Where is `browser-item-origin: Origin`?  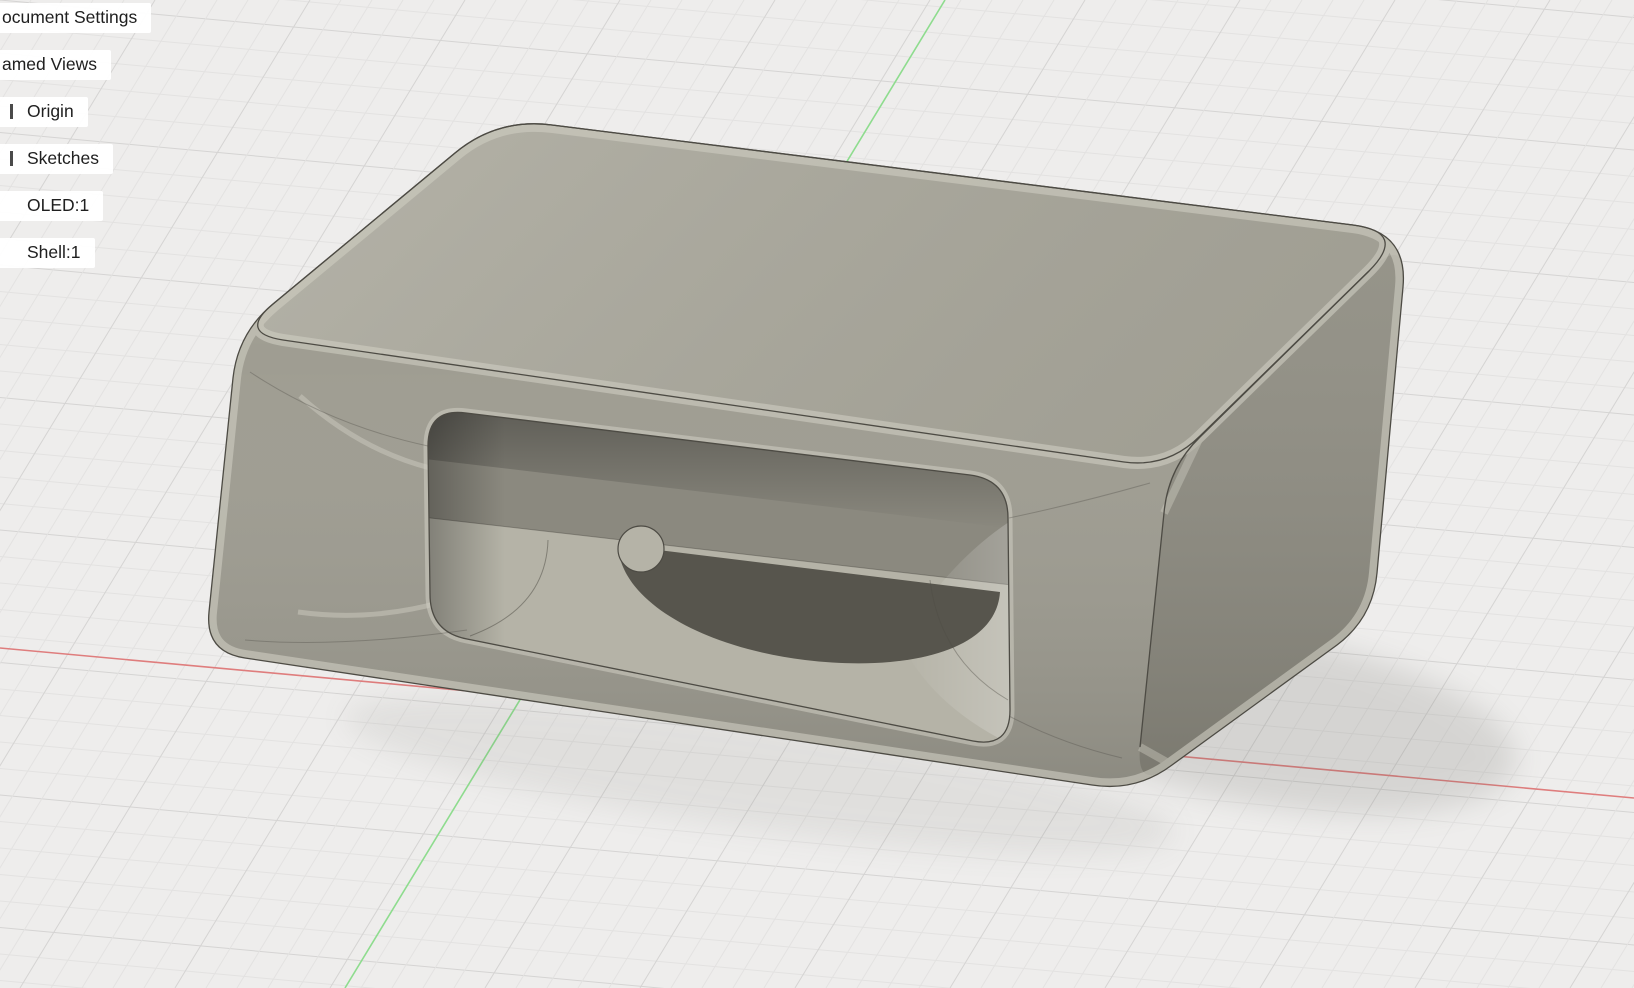
browser-item-origin: Origin is located at coordinates (44, 112).